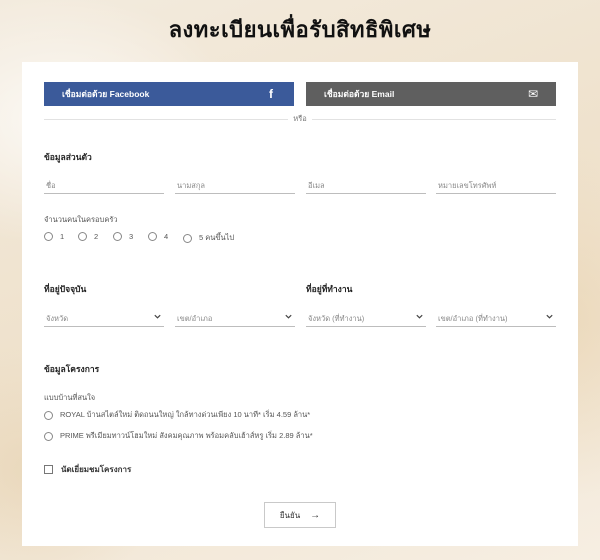 Image resolution: width=600 pixels, height=560 pixels. I want to click on submit-button: ยืนยัน →, so click(300, 515).